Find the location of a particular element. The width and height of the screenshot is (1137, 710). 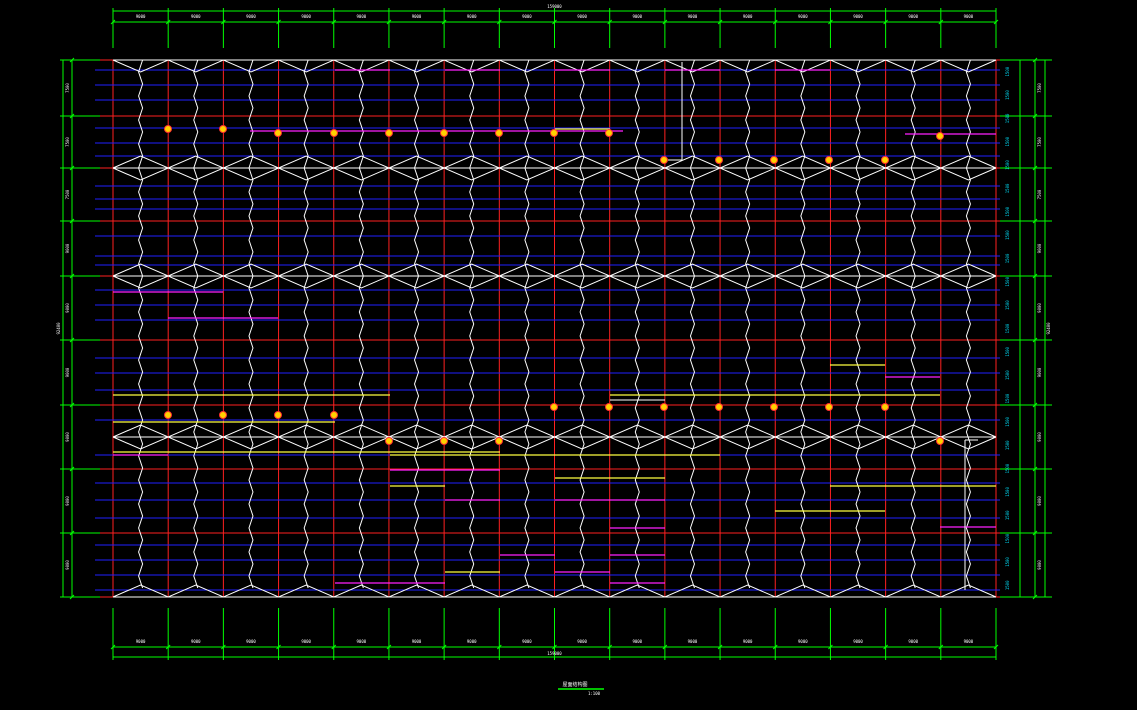

drawing-scale: 1:100 is located at coordinates (594, 693).